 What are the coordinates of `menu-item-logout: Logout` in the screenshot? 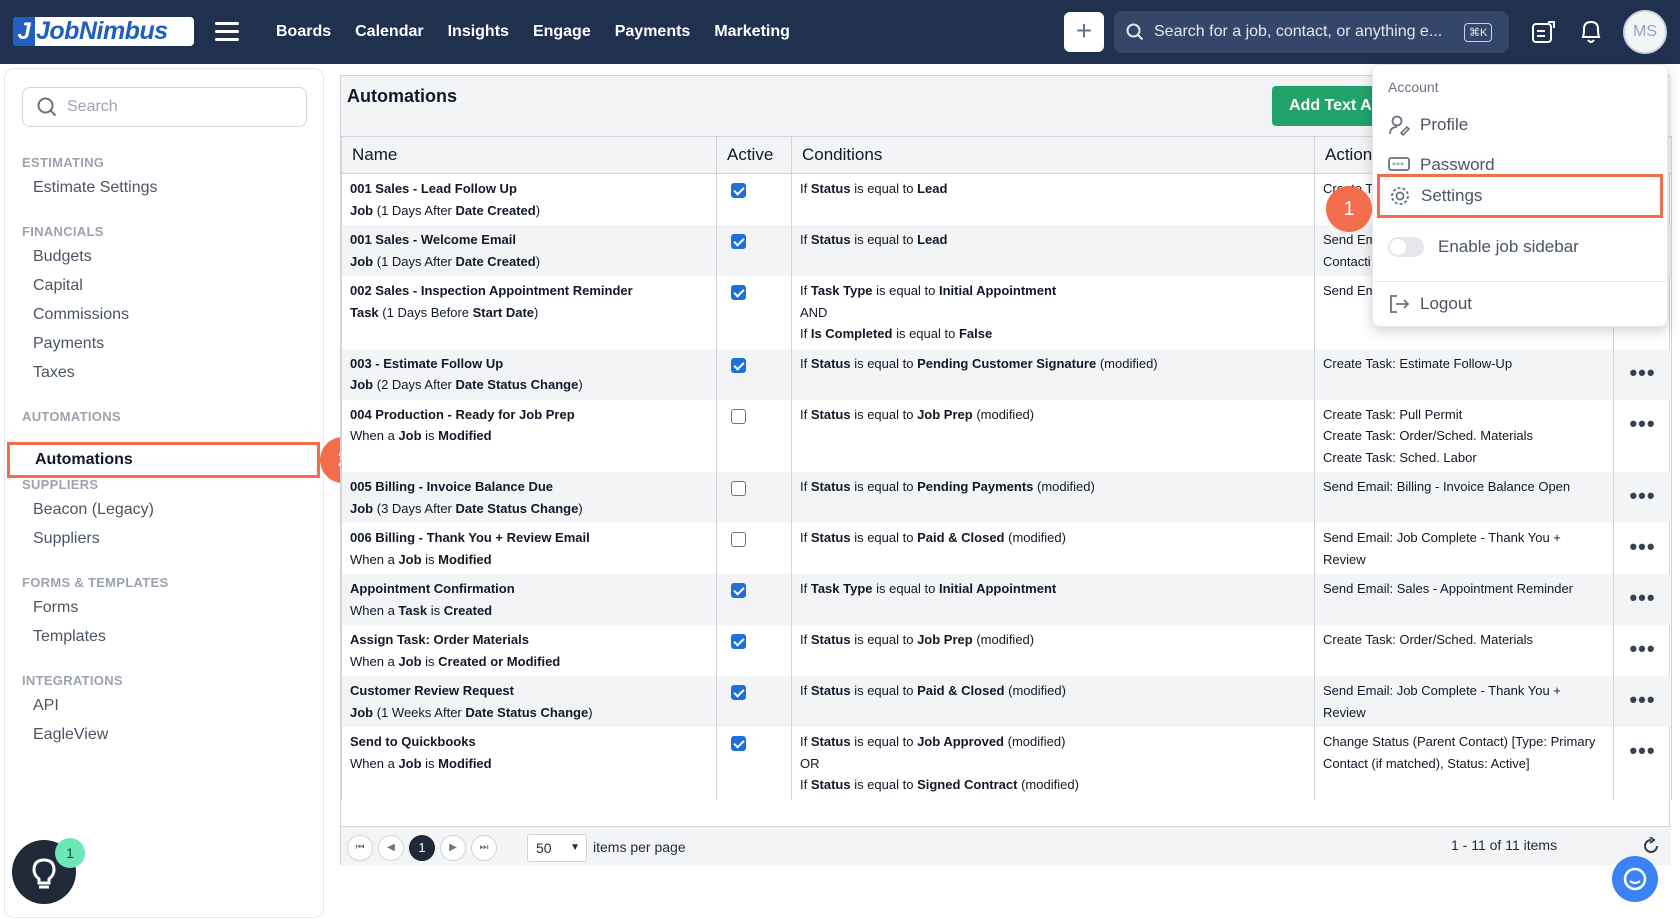 It's located at (1430, 304).